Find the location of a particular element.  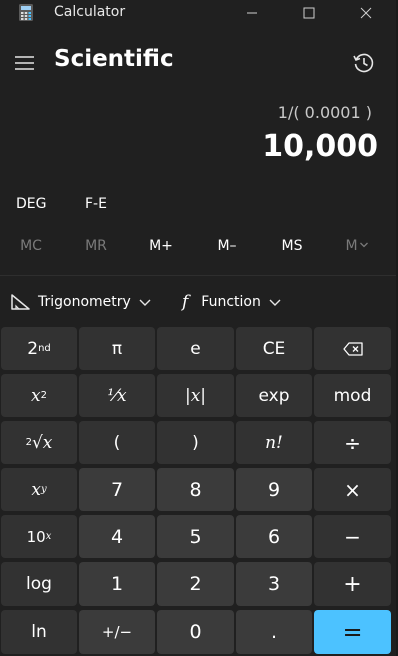

absolute-value-button: |x| is located at coordinates (195, 395).